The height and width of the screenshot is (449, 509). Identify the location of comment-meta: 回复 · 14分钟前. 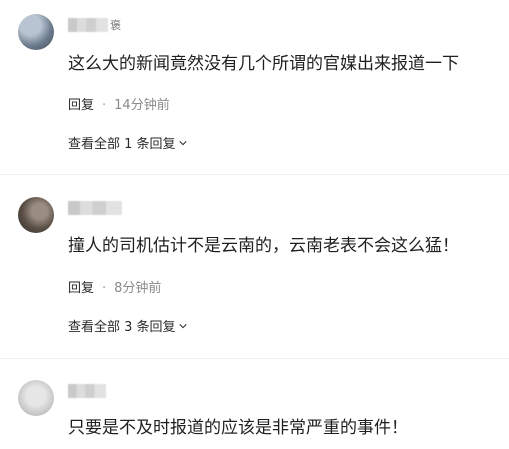
(119, 103).